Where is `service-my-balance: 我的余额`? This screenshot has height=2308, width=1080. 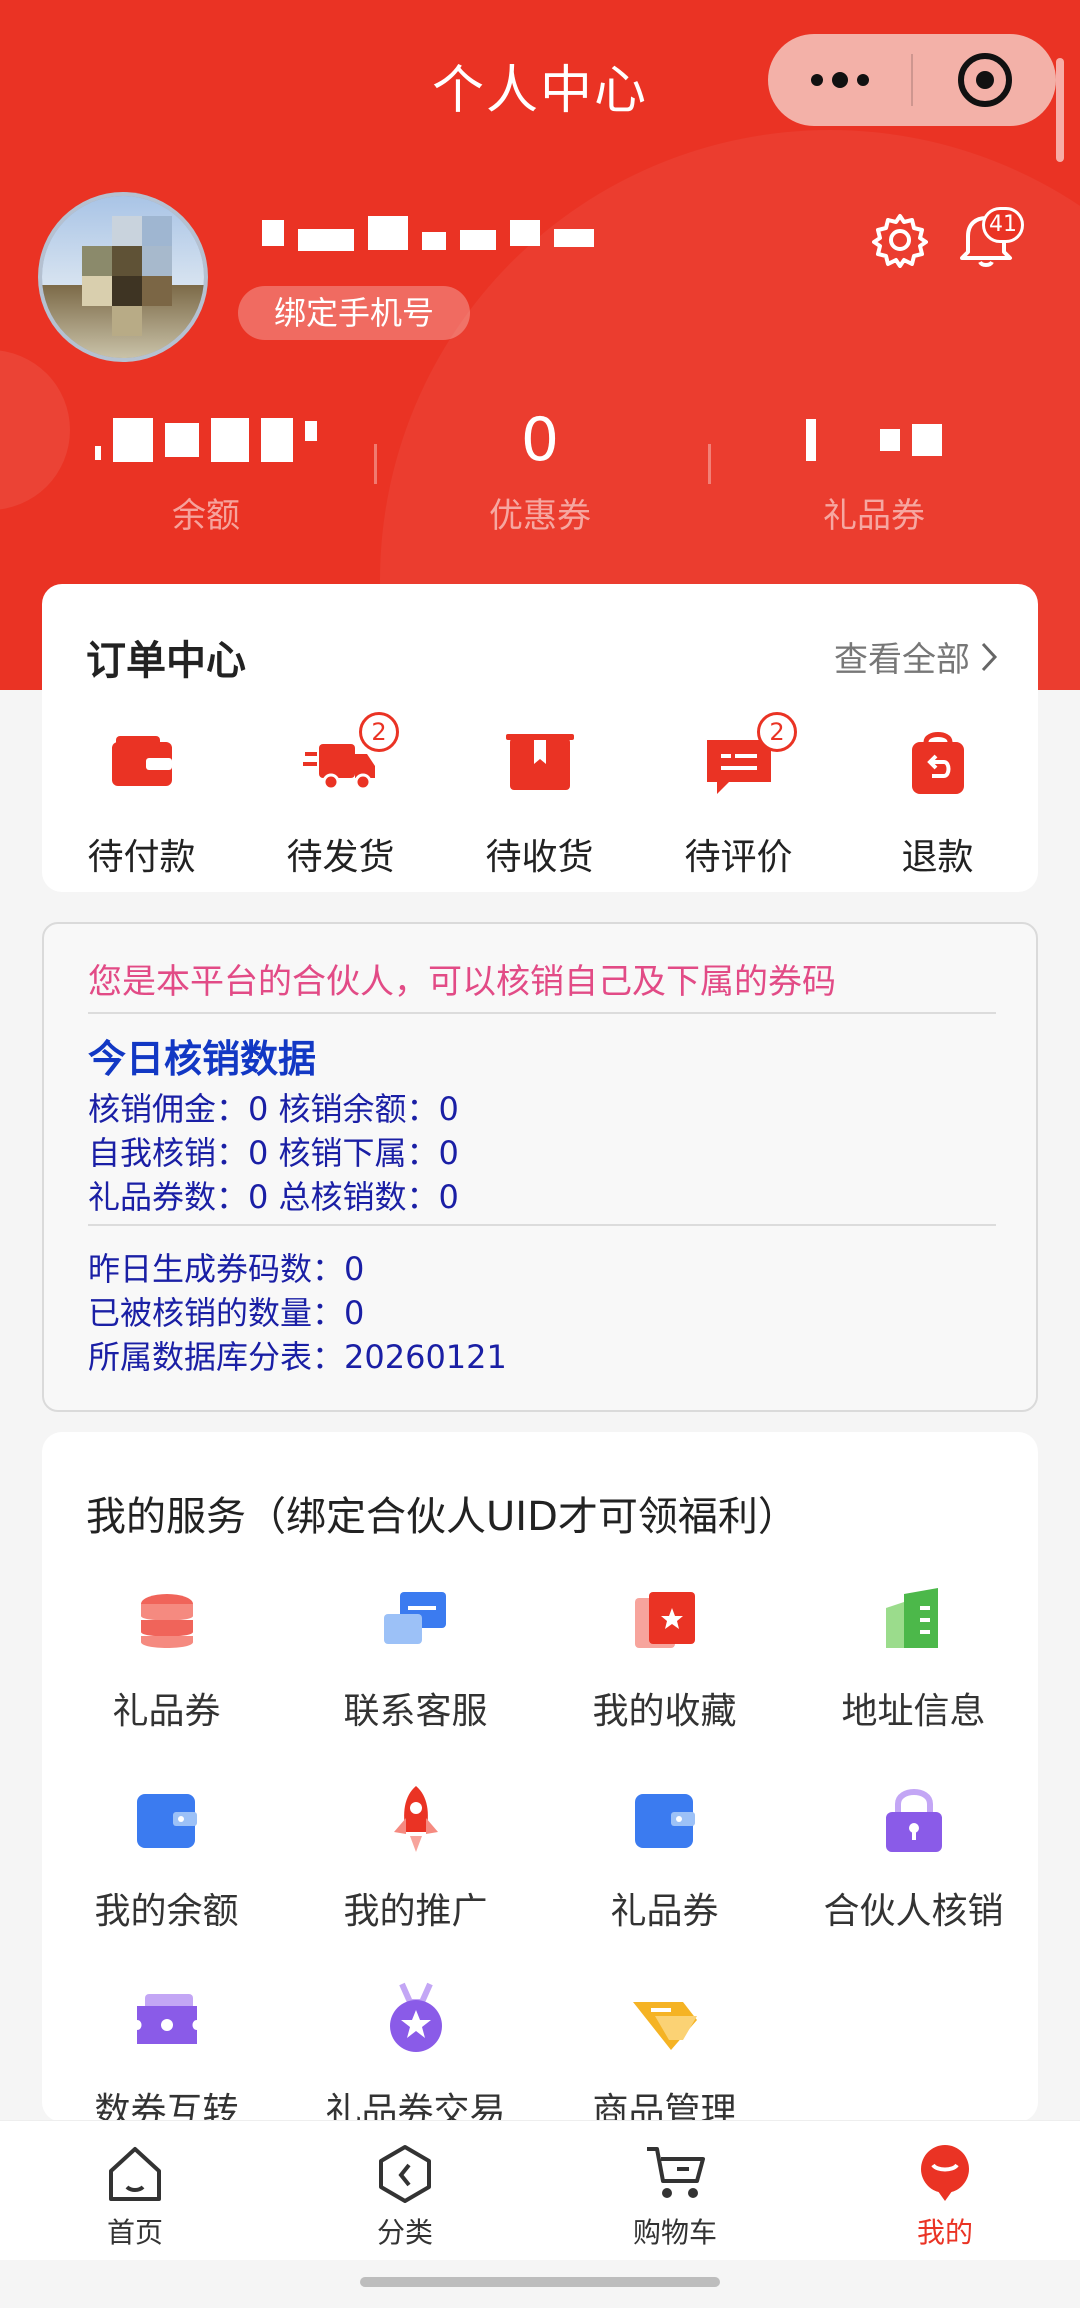 service-my-balance: 我的余额 is located at coordinates (166, 1857).